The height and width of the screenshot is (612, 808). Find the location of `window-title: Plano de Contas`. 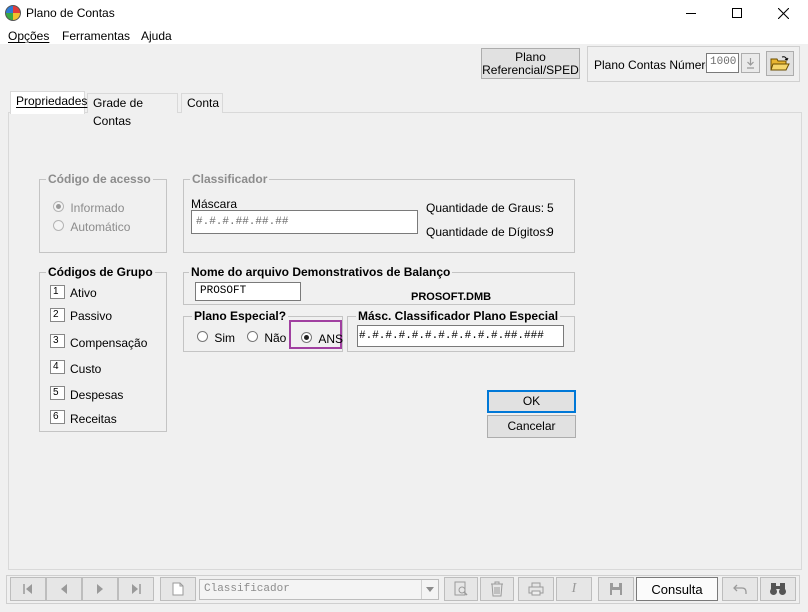

window-title: Plano de Contas is located at coordinates (70, 13).